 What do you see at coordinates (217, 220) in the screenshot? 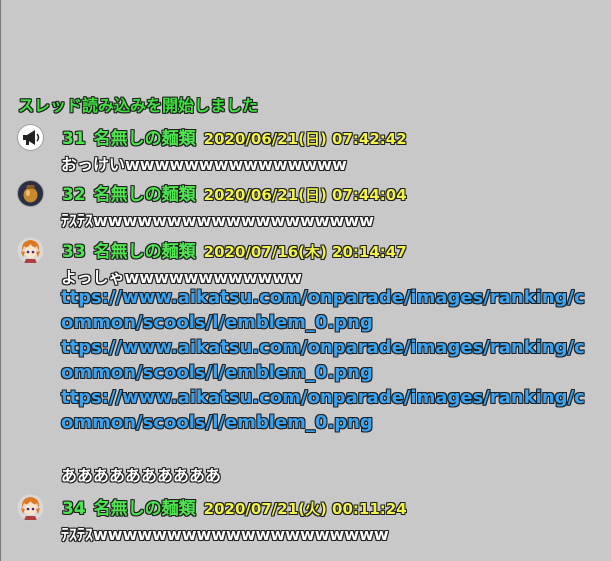
I see `post-text: ﾃｽﾃｽwwwwwwwwwwwwwwwwwww` at bounding box center [217, 220].